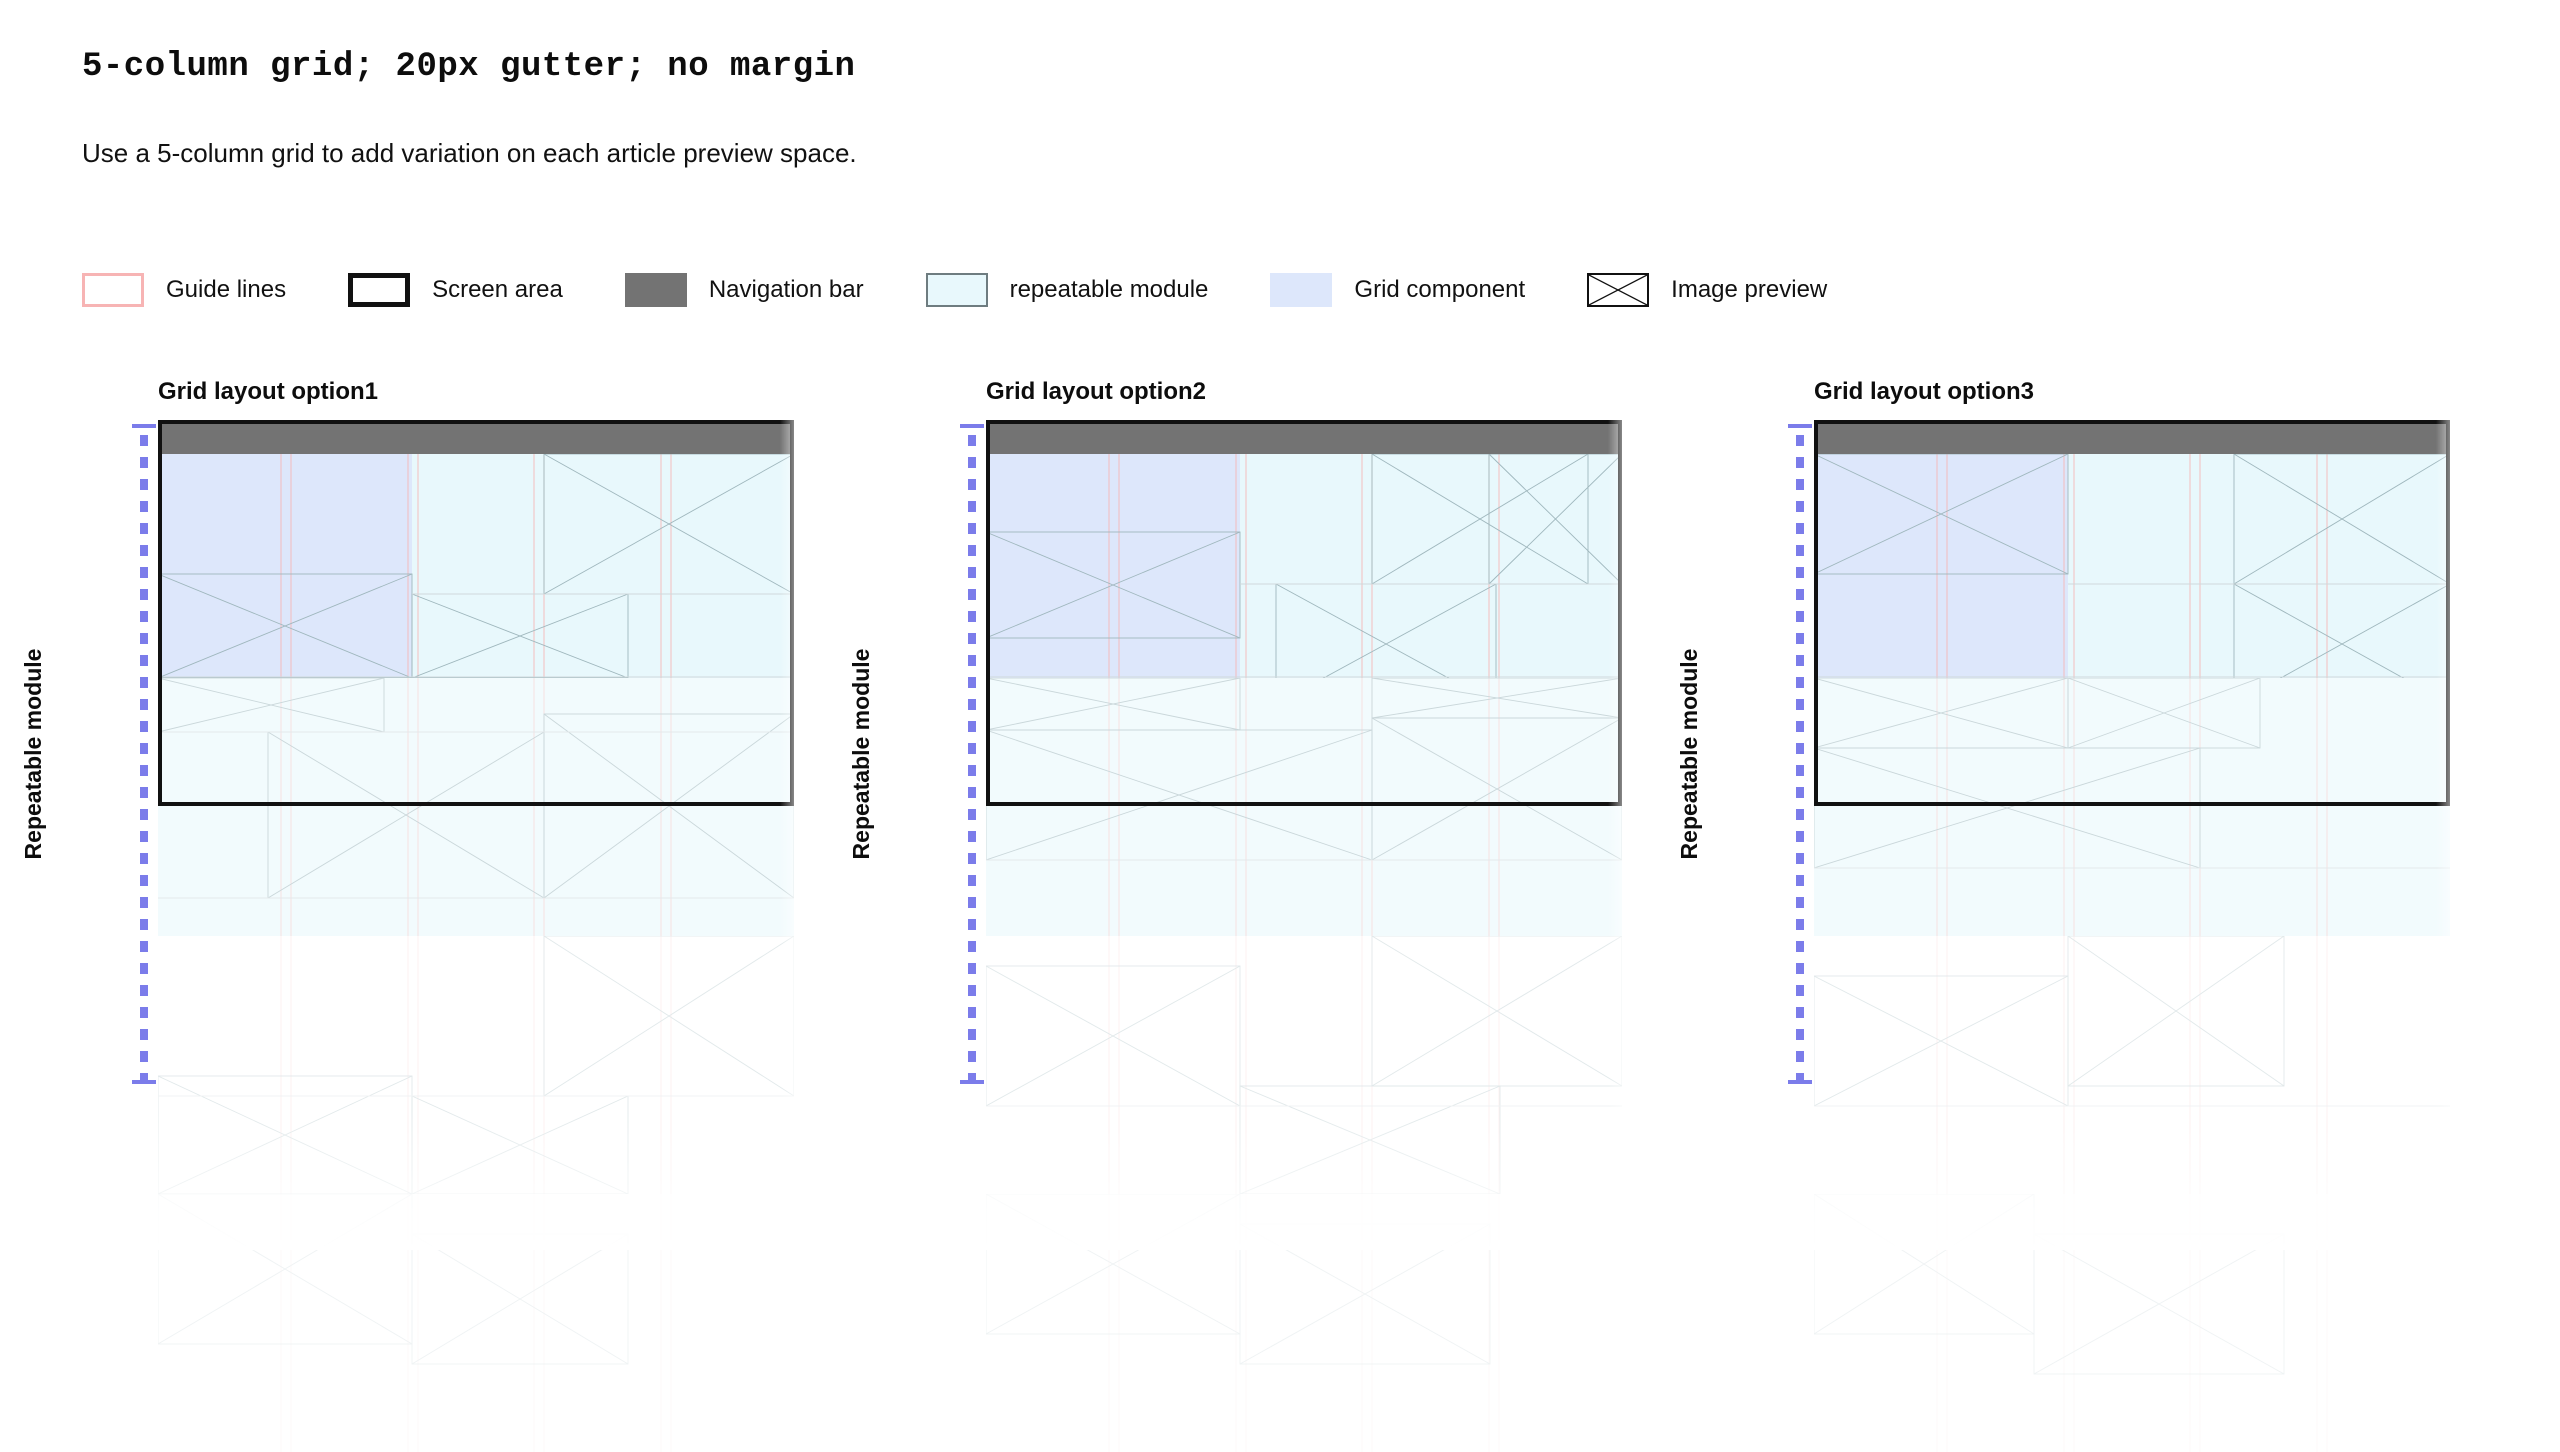  I want to click on panel-title: Grid layout option3, so click(1924, 391).